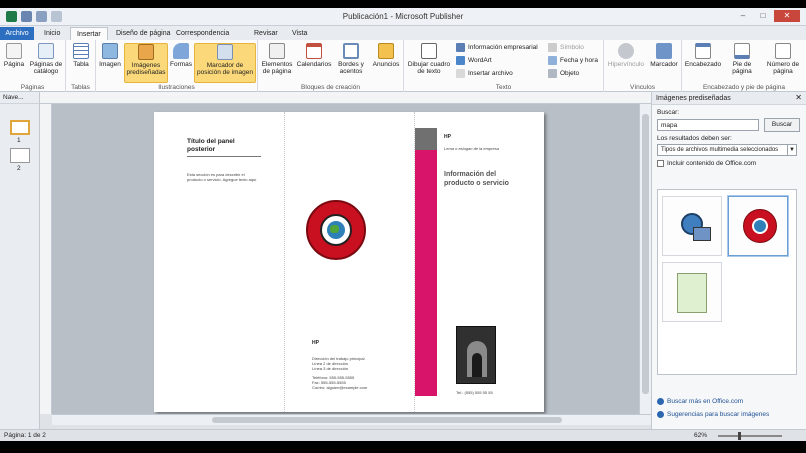 The height and width of the screenshot is (453, 806). What do you see at coordinates (626, 64) in the screenshot?
I see `hipervinculo-label: Hipervínculo` at bounding box center [626, 64].